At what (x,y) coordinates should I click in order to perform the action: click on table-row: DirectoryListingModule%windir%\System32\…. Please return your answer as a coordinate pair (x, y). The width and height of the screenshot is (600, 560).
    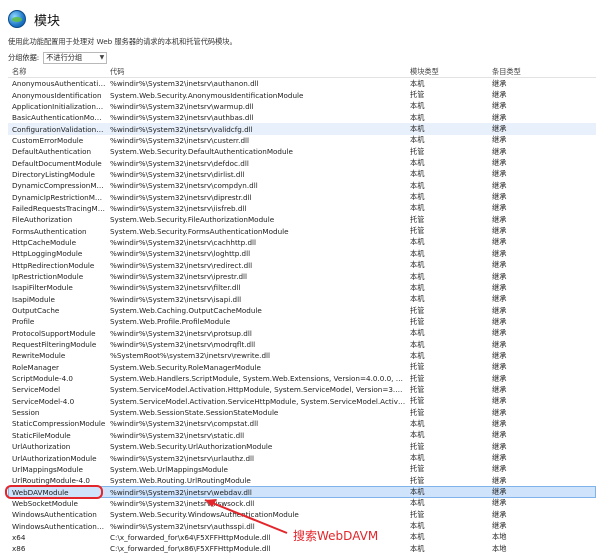
    Looking at the image, I should click on (302, 174).